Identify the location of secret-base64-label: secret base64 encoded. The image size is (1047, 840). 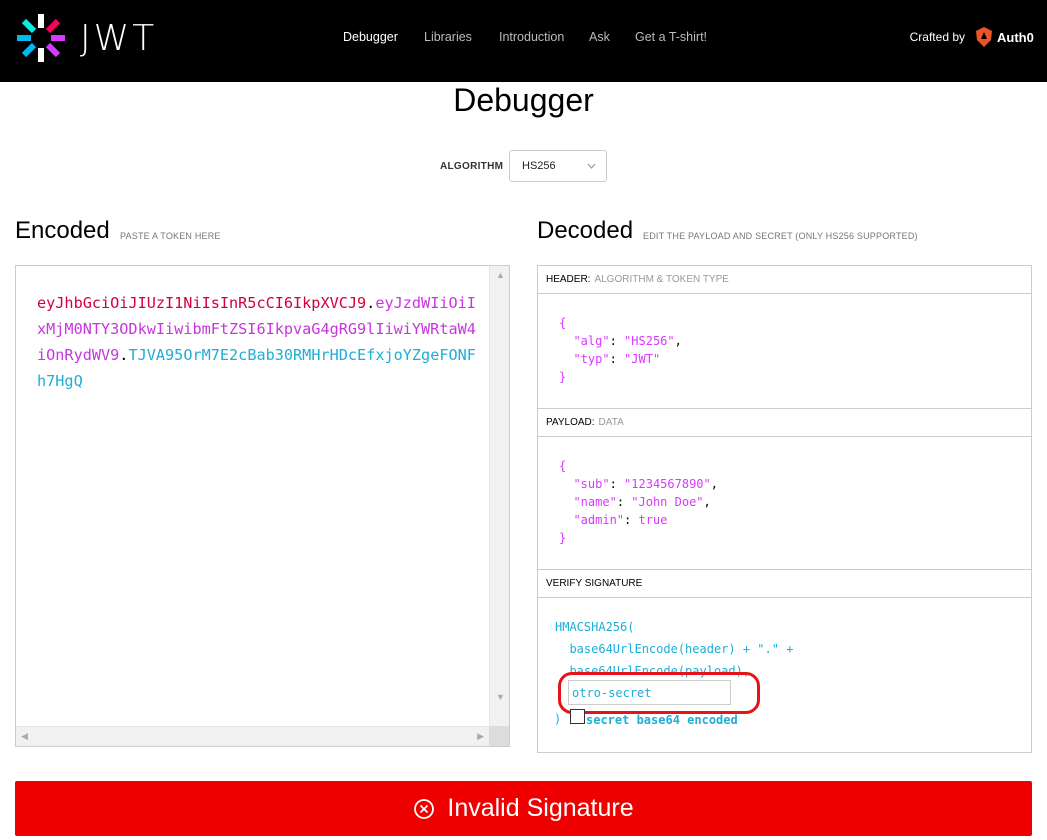
(662, 720).